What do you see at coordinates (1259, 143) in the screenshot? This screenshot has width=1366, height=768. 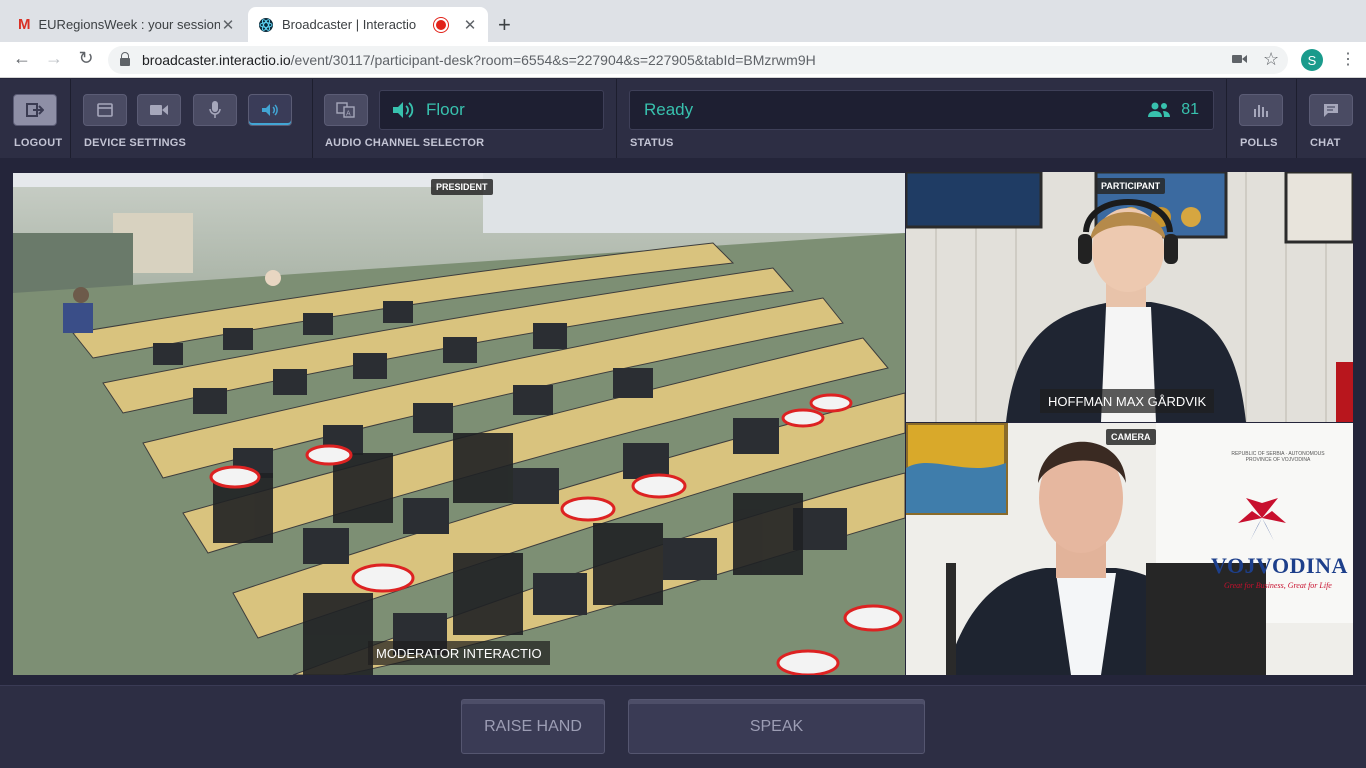 I see `polls-label: POLLS` at bounding box center [1259, 143].